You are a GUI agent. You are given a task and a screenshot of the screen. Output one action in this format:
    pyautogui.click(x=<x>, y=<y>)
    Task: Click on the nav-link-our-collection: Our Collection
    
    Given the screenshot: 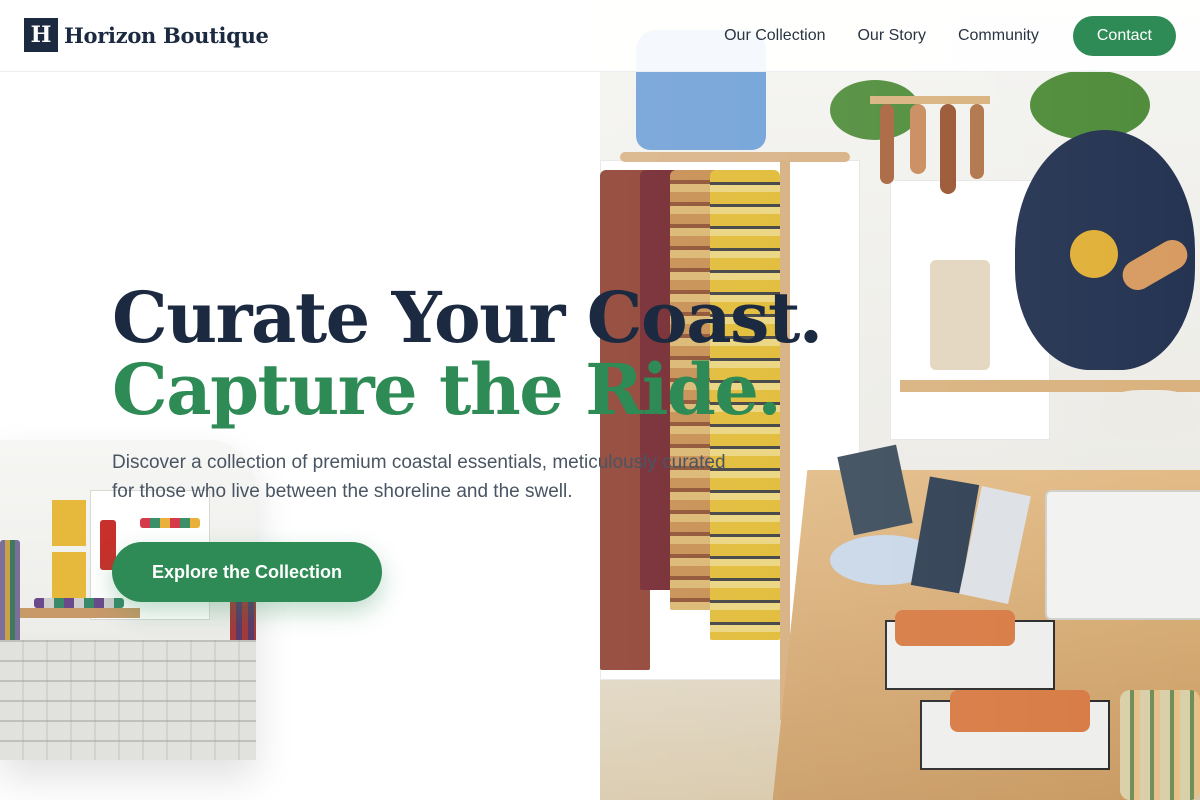 What is the action you would take?
    pyautogui.click(x=774, y=36)
    